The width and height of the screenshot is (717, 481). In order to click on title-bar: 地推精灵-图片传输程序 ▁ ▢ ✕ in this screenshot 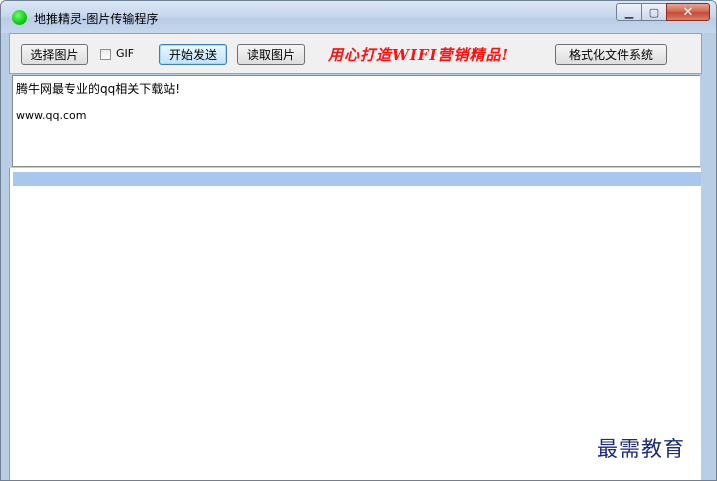, I will do `click(358, 17)`.